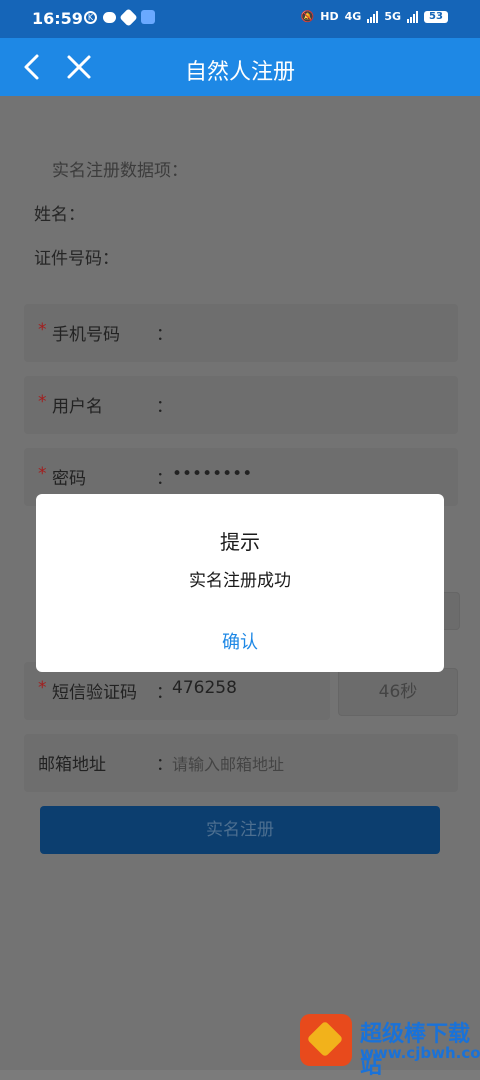 The image size is (480, 1080). I want to click on section-title: 实名注册数据项：, so click(120, 171).